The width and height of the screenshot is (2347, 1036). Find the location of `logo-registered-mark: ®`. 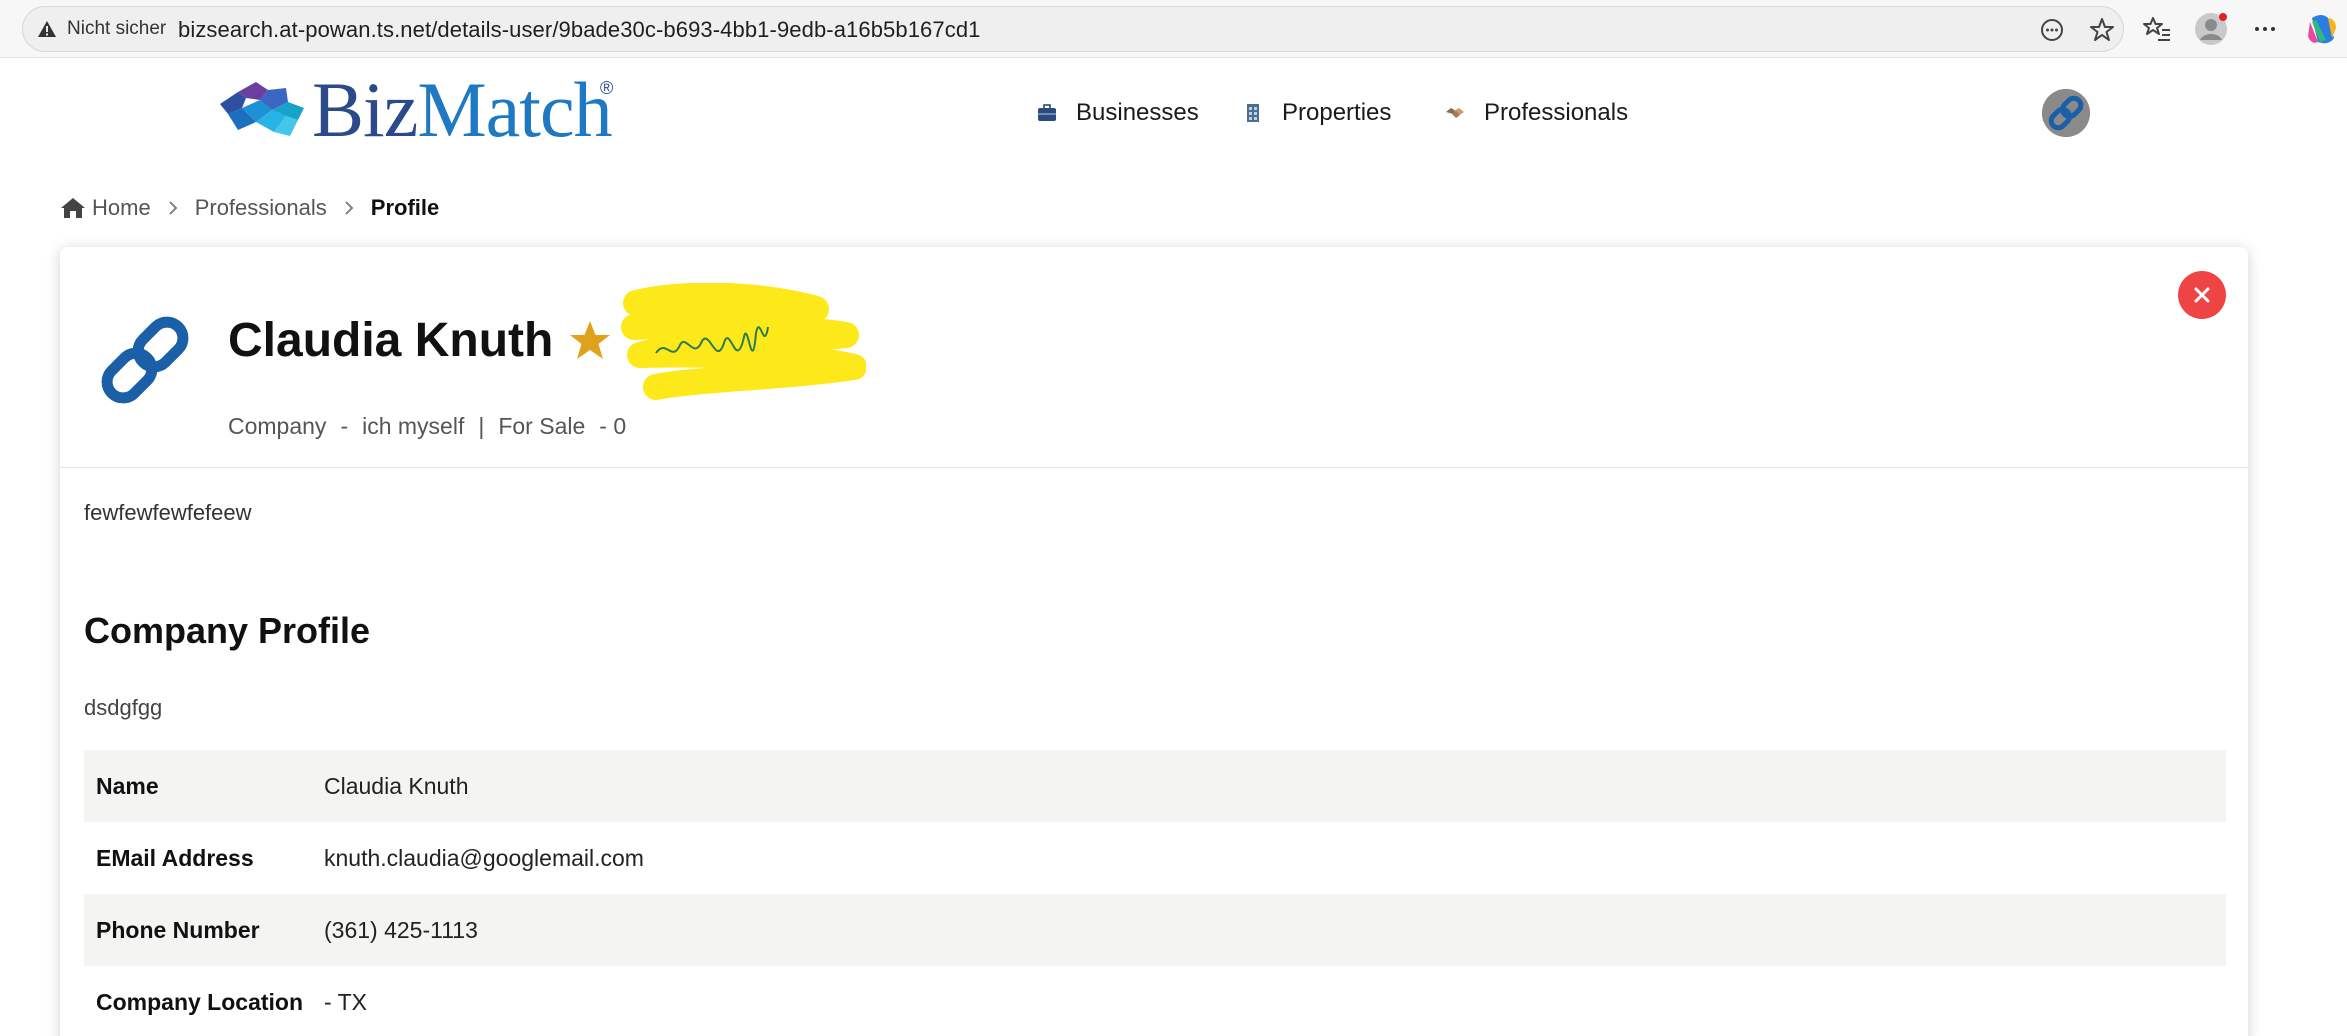

logo-registered-mark: ® is located at coordinates (607, 88).